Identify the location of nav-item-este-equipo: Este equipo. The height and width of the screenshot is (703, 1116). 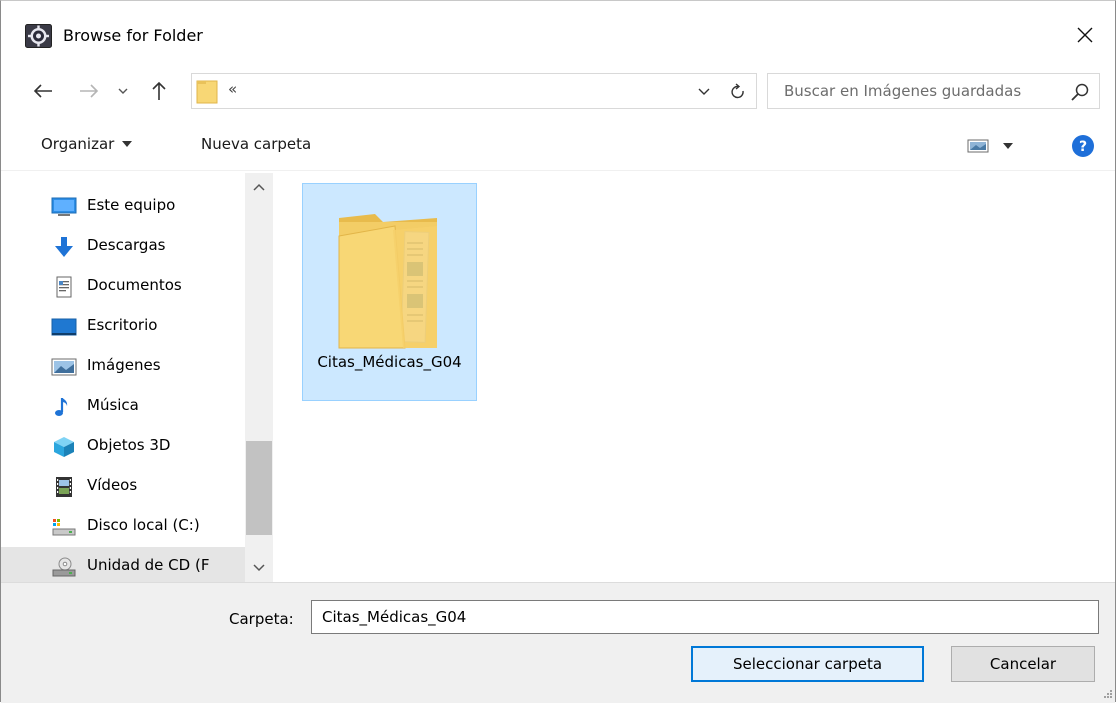
(123, 207).